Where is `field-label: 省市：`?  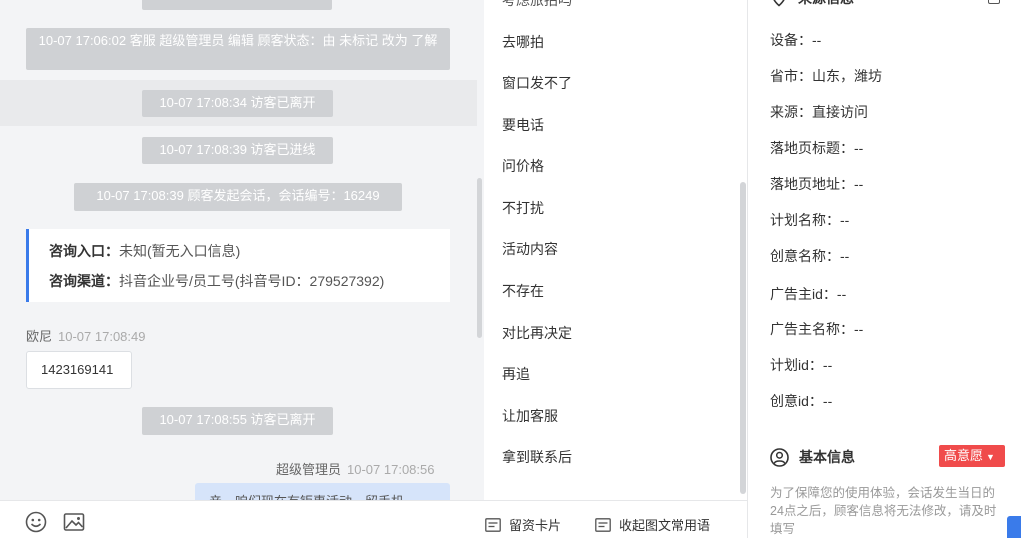
field-label: 省市： is located at coordinates (791, 76).